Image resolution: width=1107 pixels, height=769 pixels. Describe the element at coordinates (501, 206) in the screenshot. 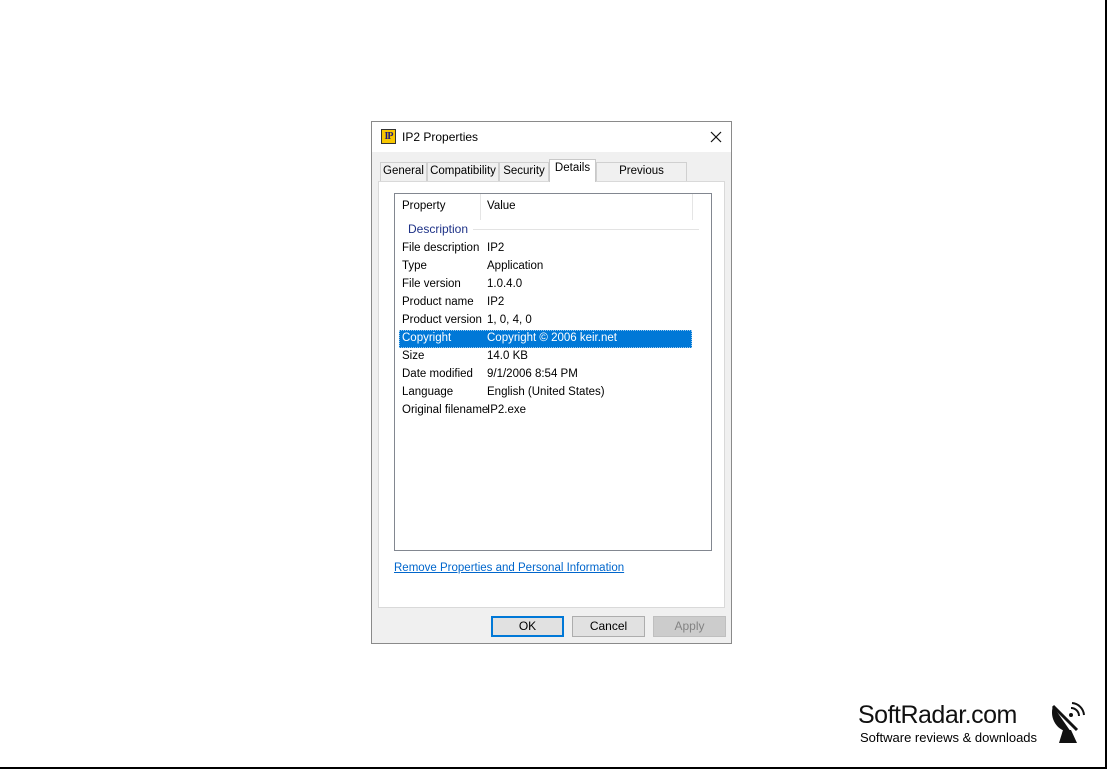

I see `column-header-value: Value` at that location.